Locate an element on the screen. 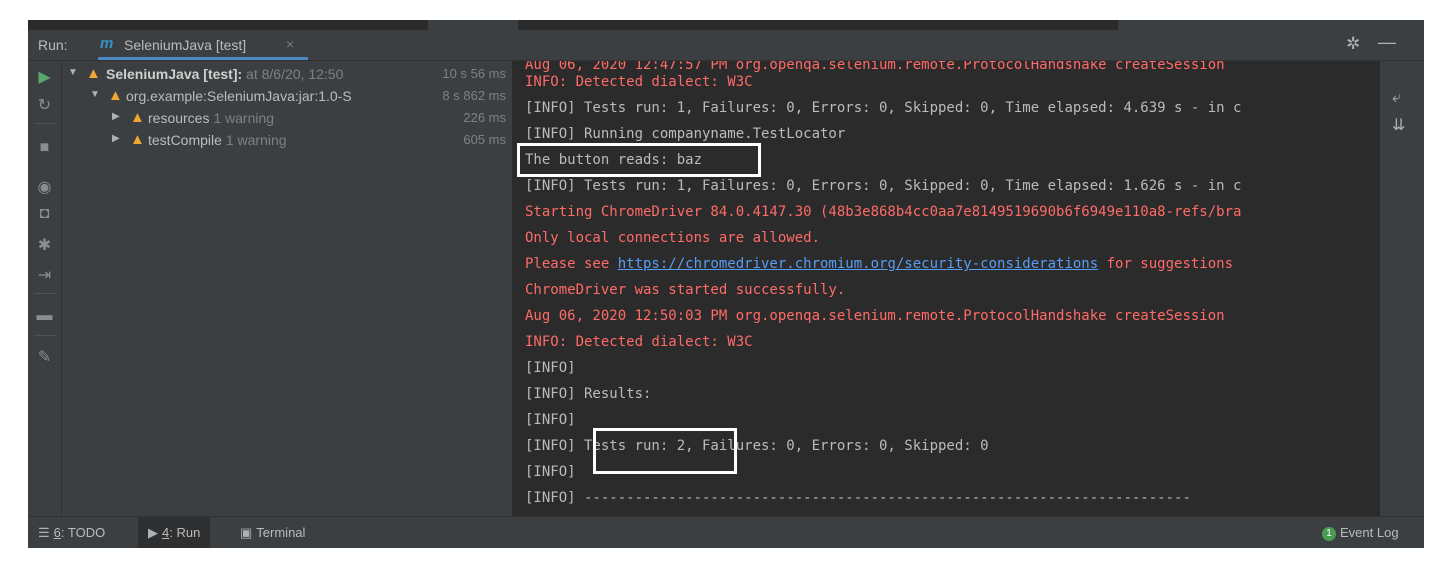 The height and width of the screenshot is (564, 1448). event-log-button: 1 Event Log is located at coordinates (1360, 533).